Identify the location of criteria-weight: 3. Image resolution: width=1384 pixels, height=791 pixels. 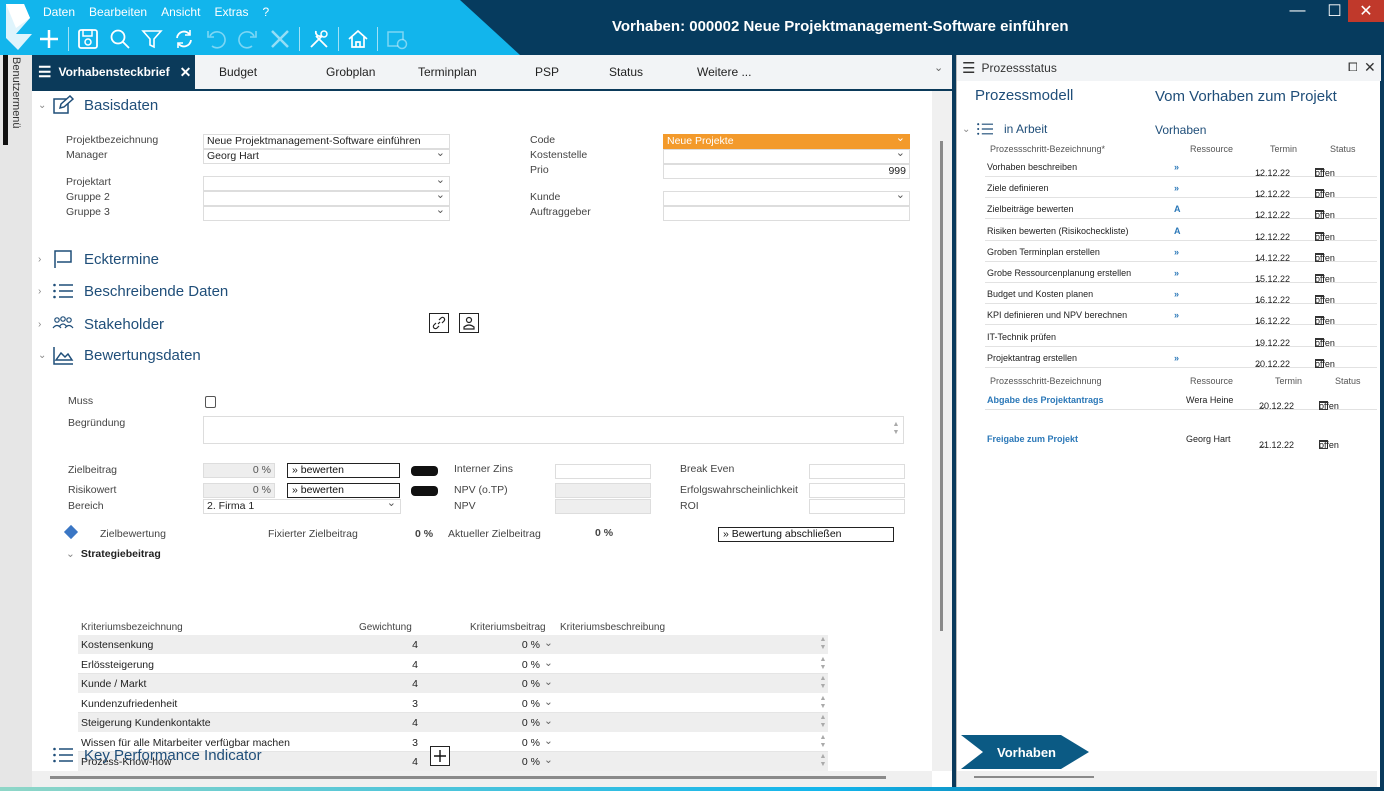
(398, 743).